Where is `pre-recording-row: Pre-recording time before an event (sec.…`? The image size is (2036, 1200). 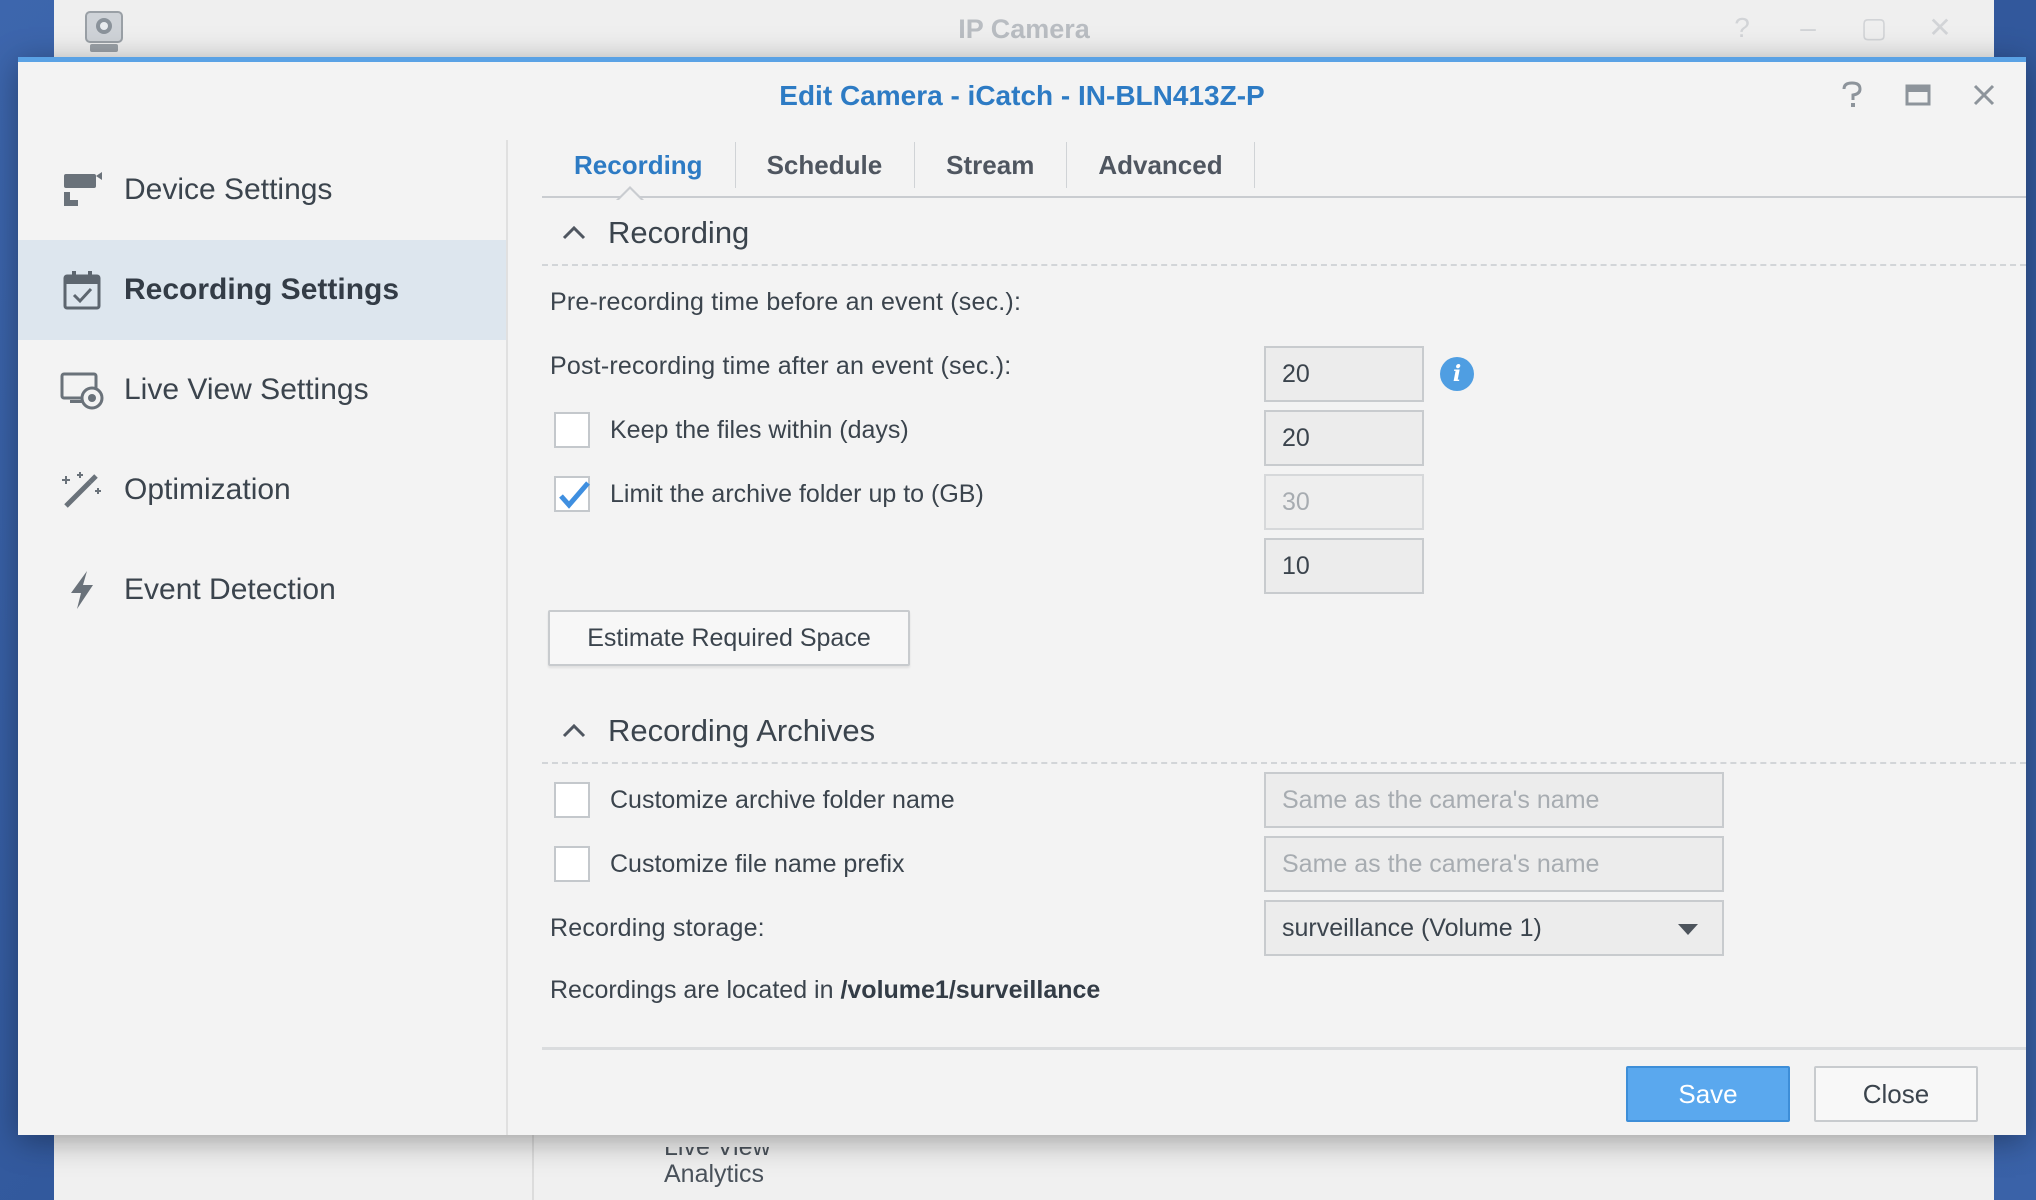
pre-recording-row: Pre-recording time before an event (sec.… is located at coordinates (1284, 302).